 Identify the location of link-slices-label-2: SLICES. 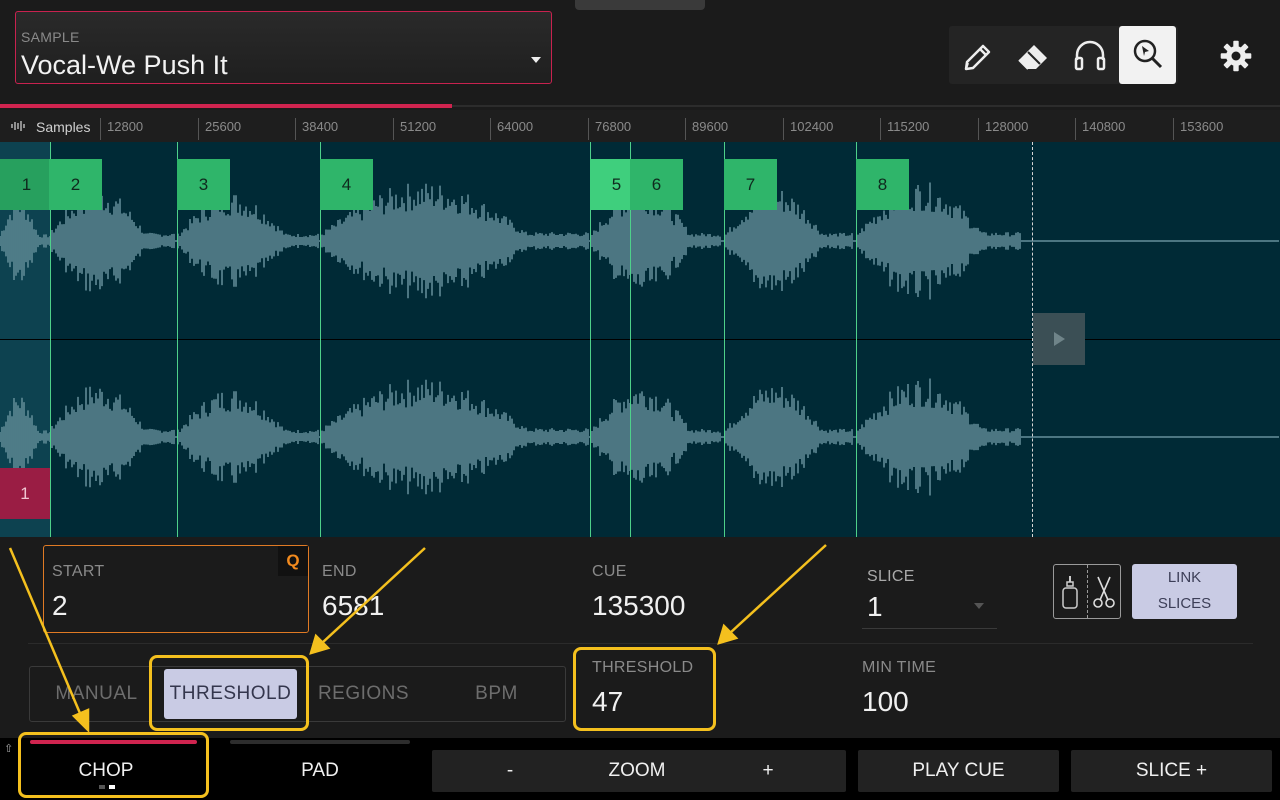
(1184, 603).